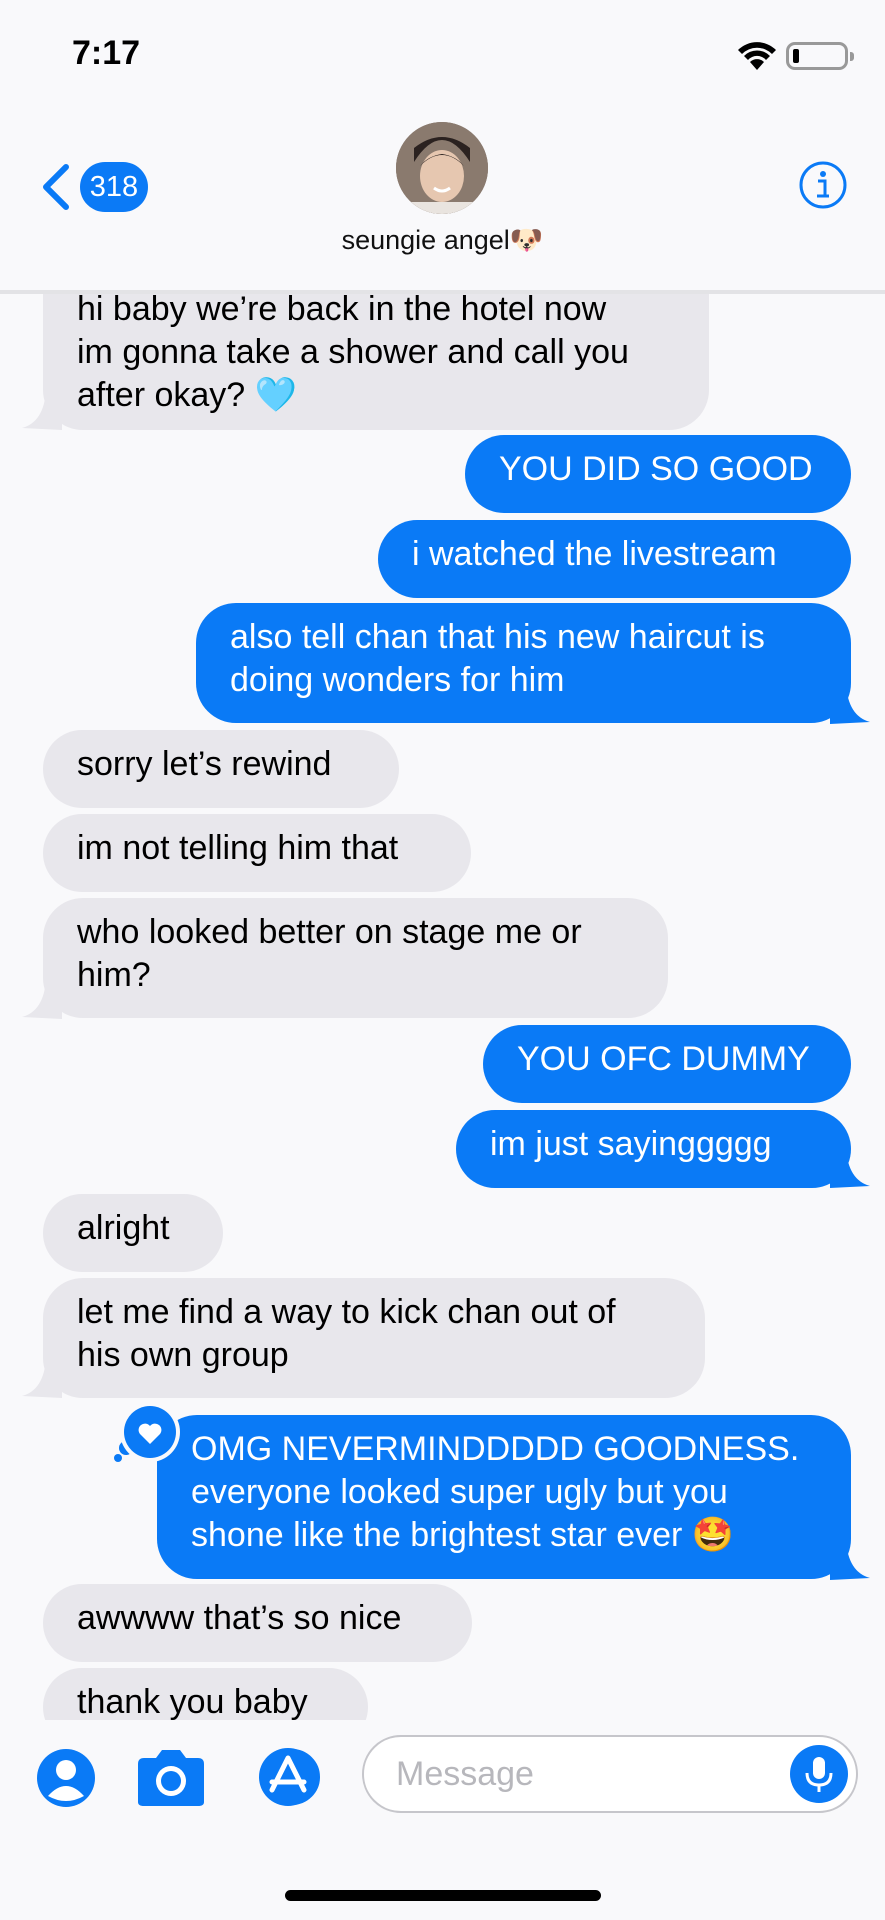  I want to click on message-input: Message, so click(610, 1774).